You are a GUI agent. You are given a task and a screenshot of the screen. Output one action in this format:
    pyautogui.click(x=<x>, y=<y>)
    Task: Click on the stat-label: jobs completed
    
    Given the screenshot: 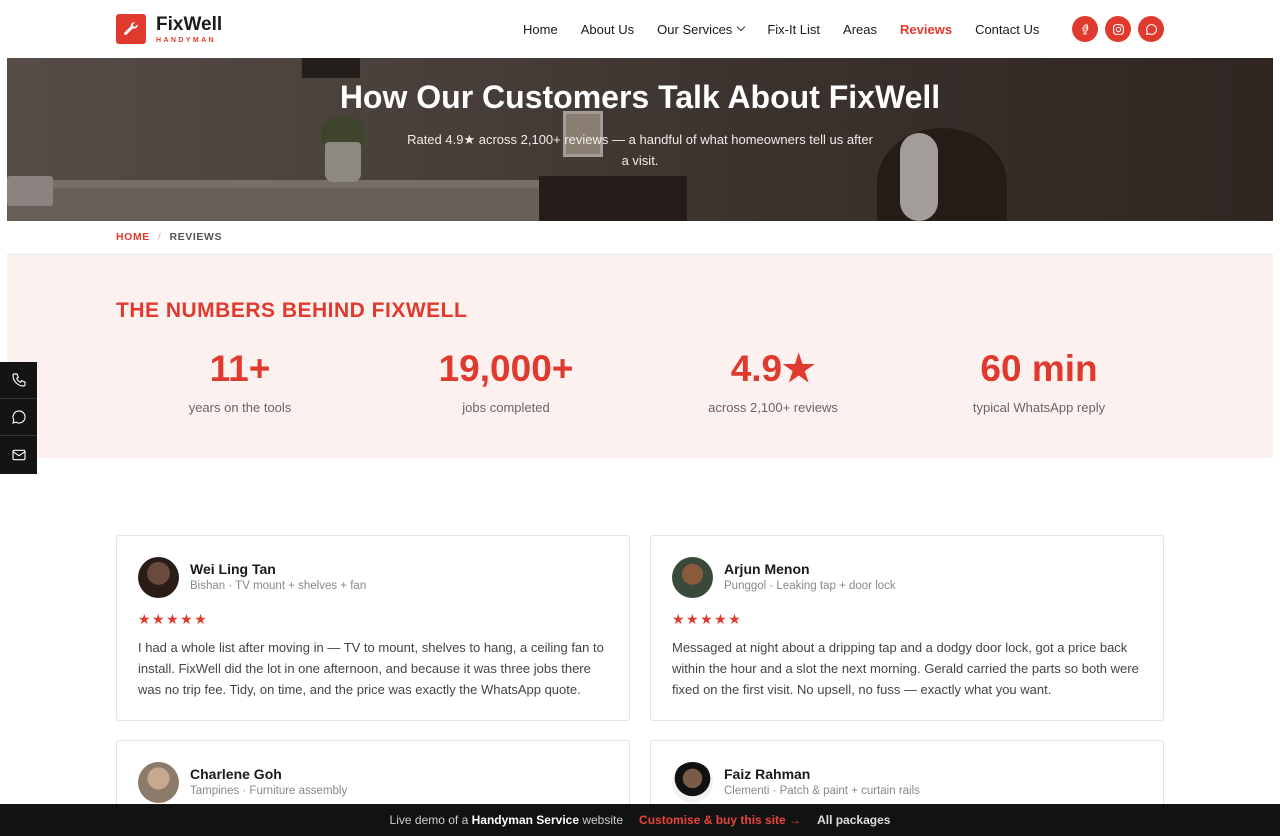 What is the action you would take?
    pyautogui.click(x=506, y=407)
    